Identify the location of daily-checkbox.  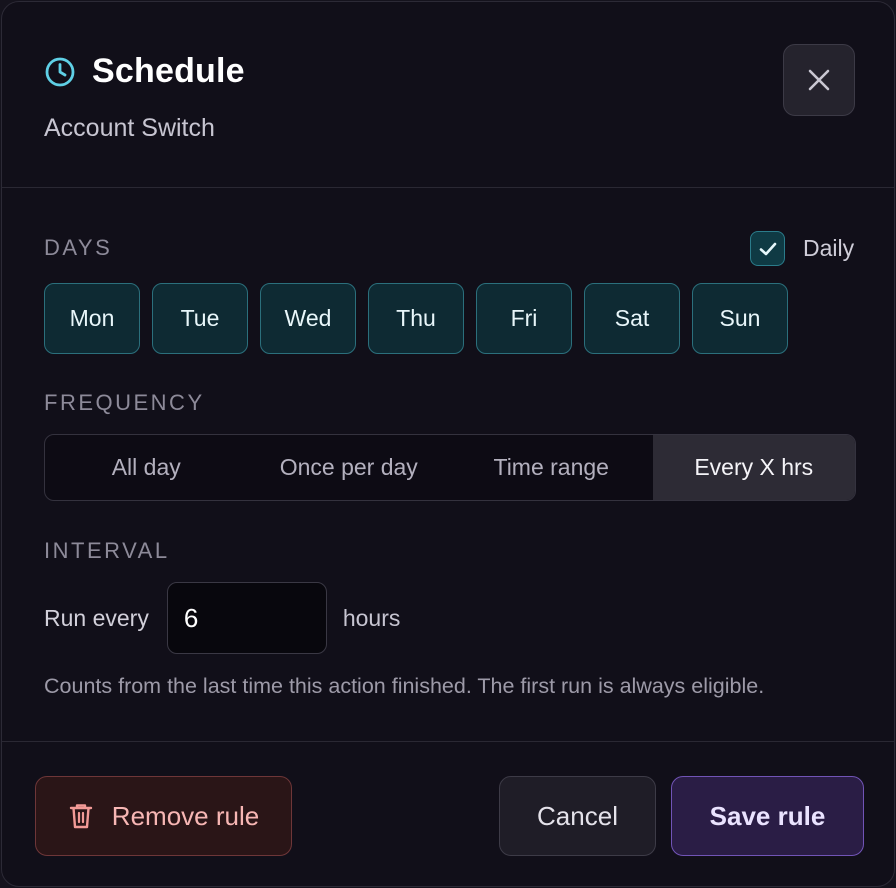
(767, 248).